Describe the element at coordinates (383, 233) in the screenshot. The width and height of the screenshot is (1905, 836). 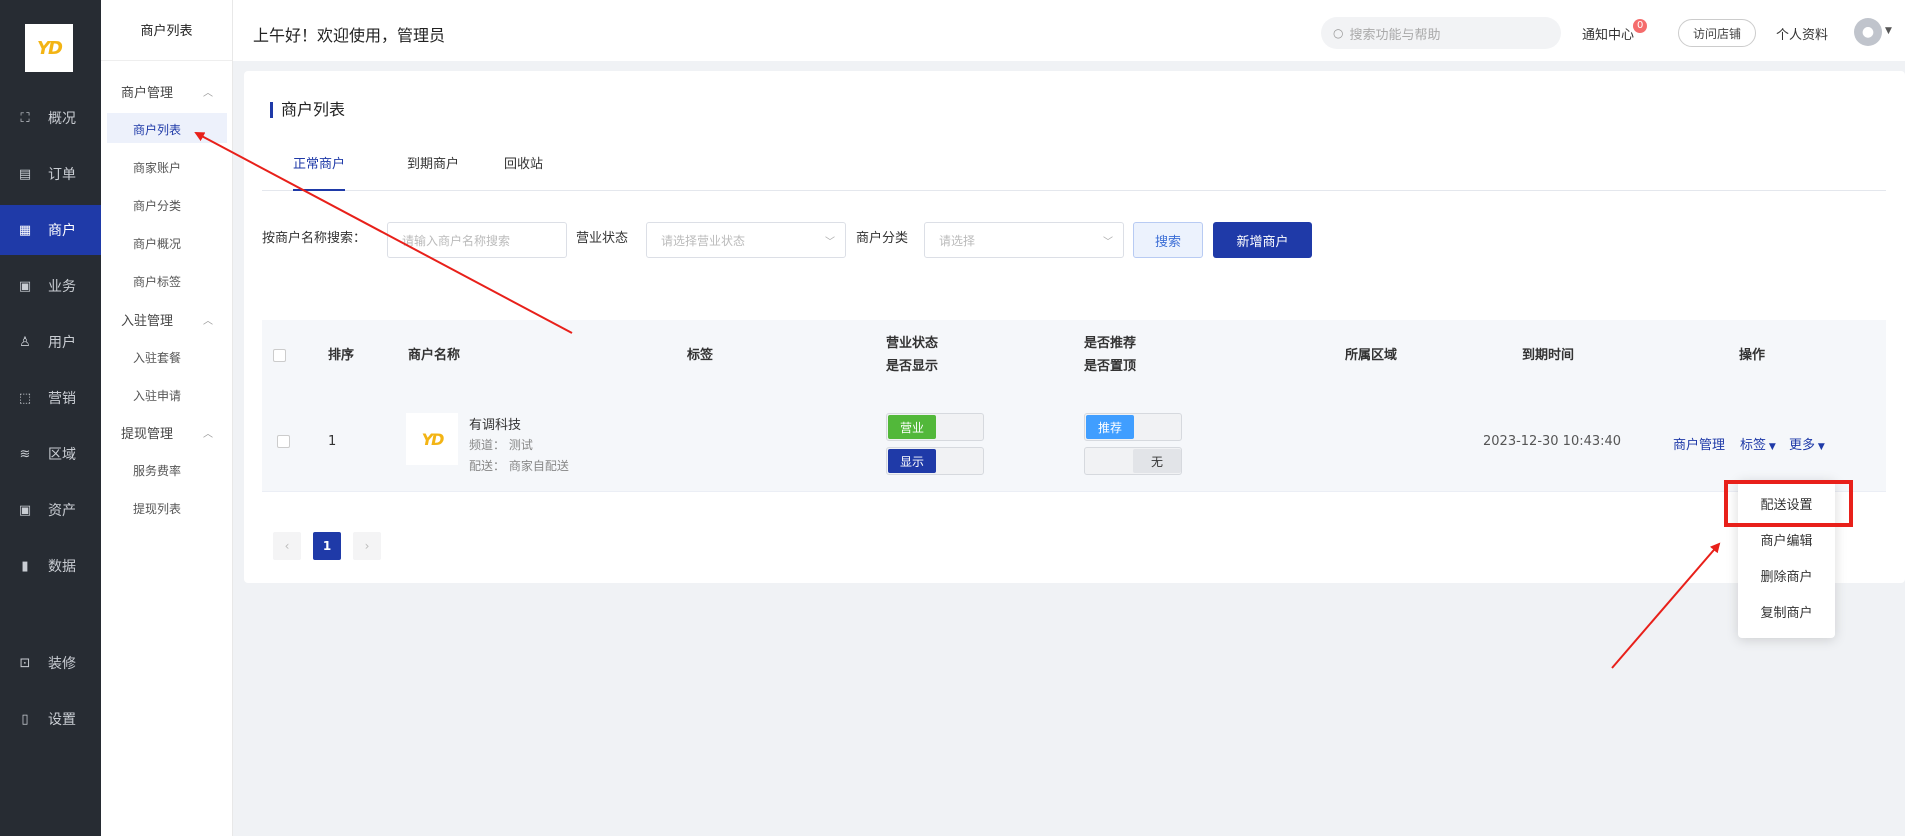
I see `annotation-arrow-to-merchant-list` at that location.